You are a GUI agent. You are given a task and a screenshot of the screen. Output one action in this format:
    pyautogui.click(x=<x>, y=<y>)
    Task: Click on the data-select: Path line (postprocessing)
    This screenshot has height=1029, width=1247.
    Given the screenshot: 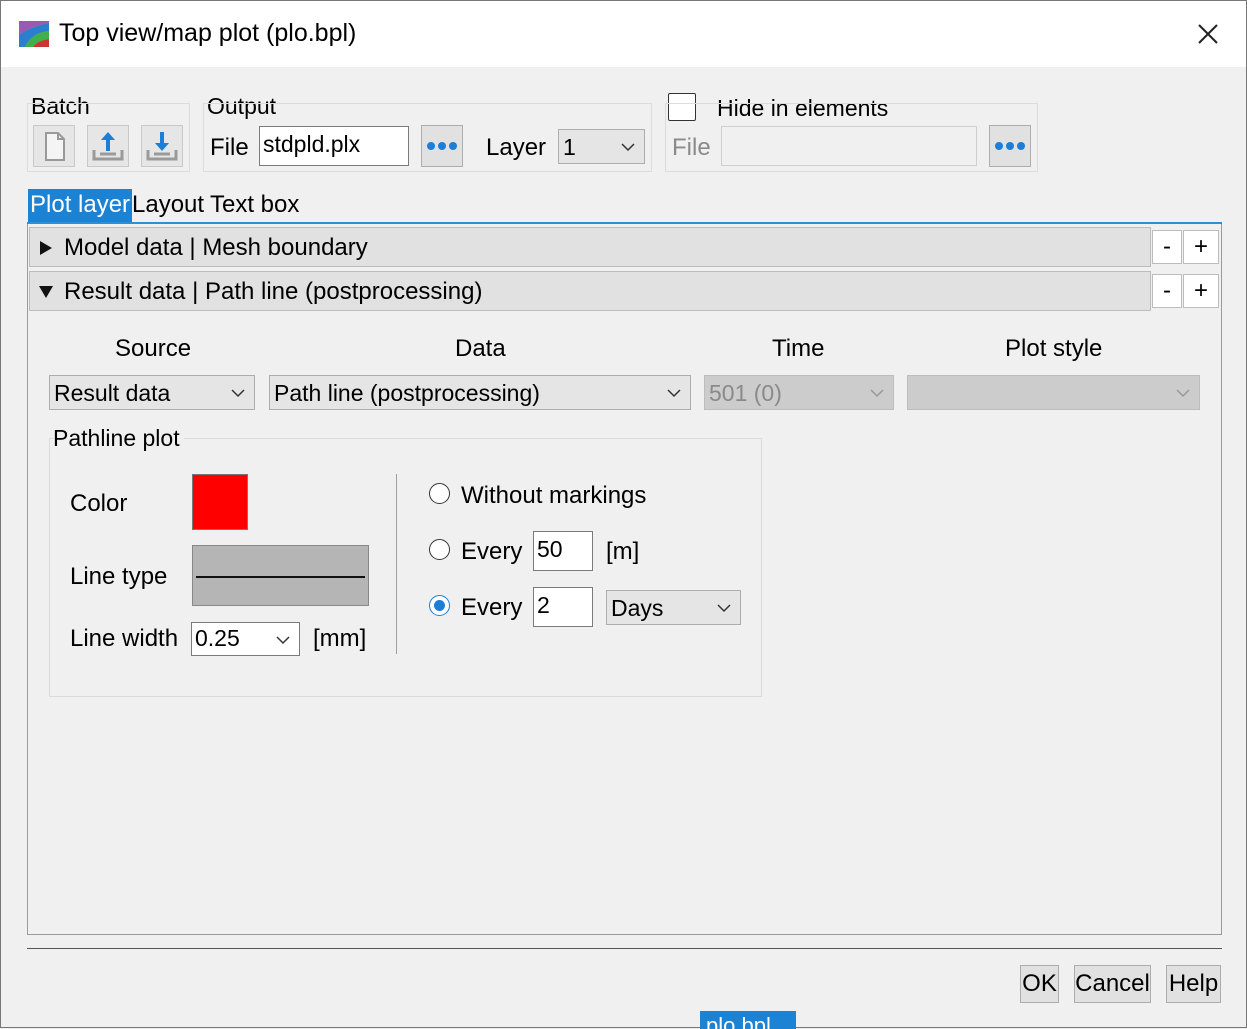 What is the action you would take?
    pyautogui.click(x=480, y=392)
    